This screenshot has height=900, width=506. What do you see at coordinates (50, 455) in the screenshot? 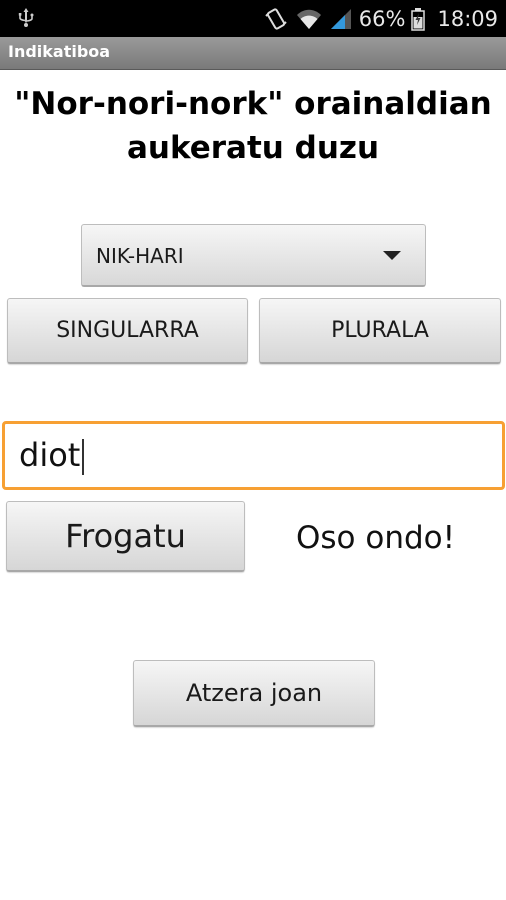
I see `answer-input-value: diot` at bounding box center [50, 455].